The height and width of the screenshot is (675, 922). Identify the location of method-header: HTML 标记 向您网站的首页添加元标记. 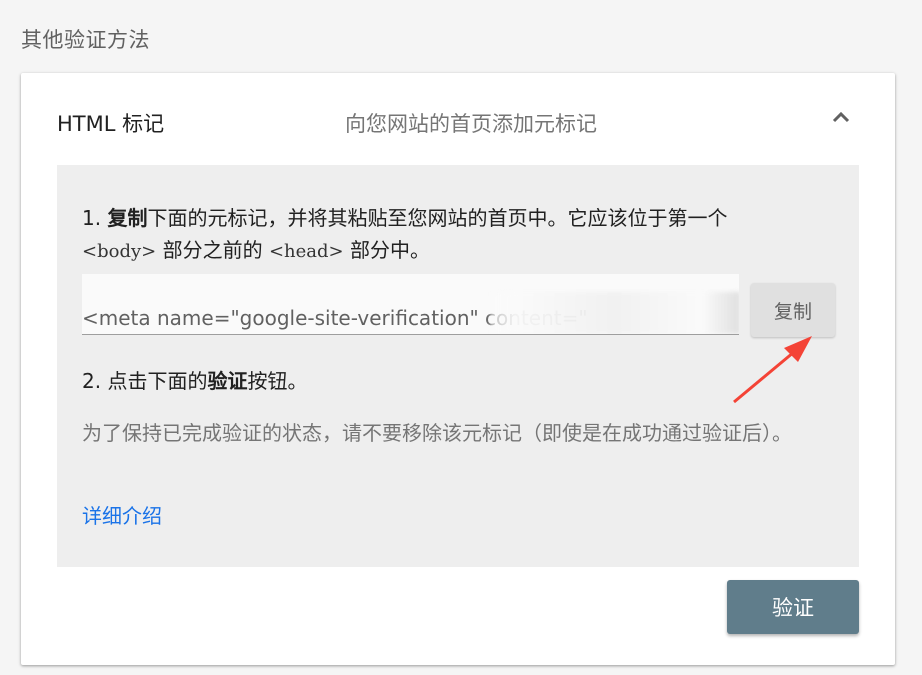
(458, 119).